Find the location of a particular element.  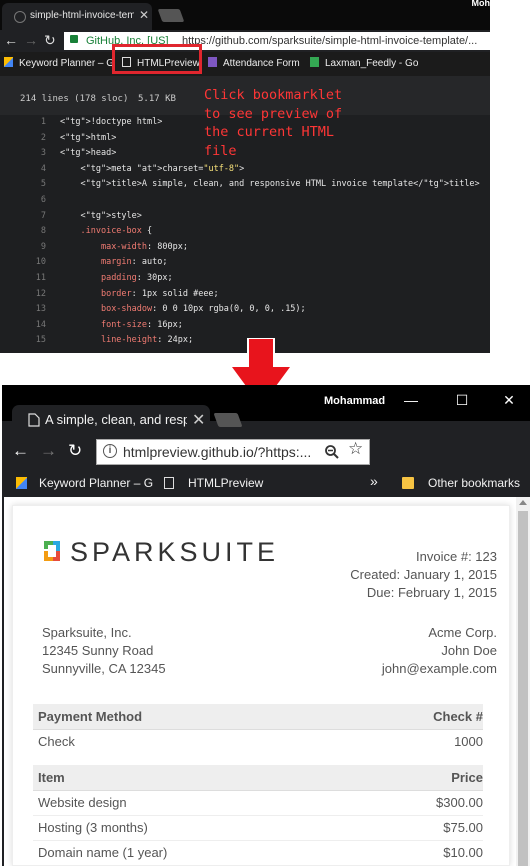

sheets-icon is located at coordinates (314, 62).